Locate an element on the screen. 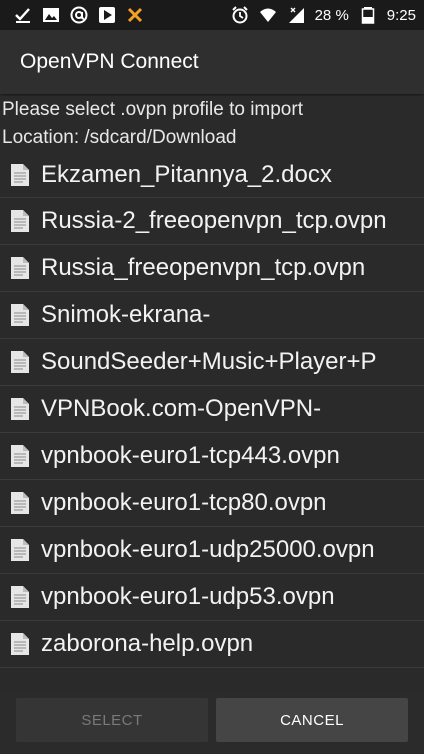 Image resolution: width=424 pixels, height=754 pixels. file-item-russia-freeopenvpn: Russia_freeopenvpn_tcp.ovpn is located at coordinates (212, 268).